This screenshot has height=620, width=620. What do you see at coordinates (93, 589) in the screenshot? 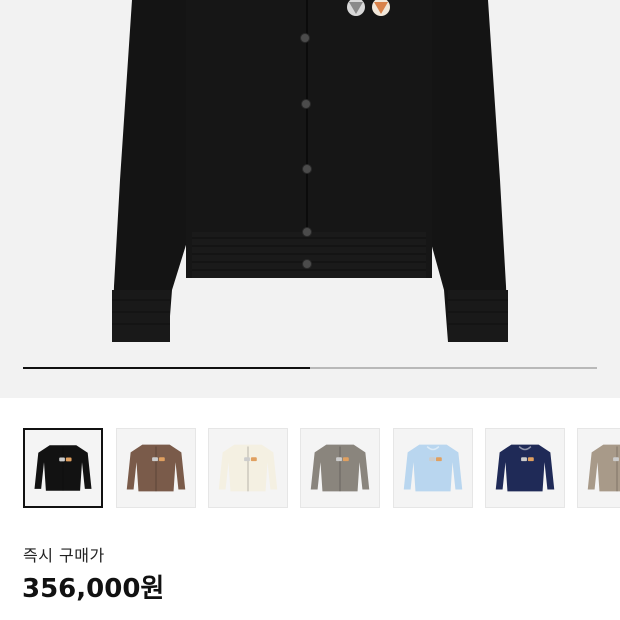
I see `price: 356,000원` at bounding box center [93, 589].